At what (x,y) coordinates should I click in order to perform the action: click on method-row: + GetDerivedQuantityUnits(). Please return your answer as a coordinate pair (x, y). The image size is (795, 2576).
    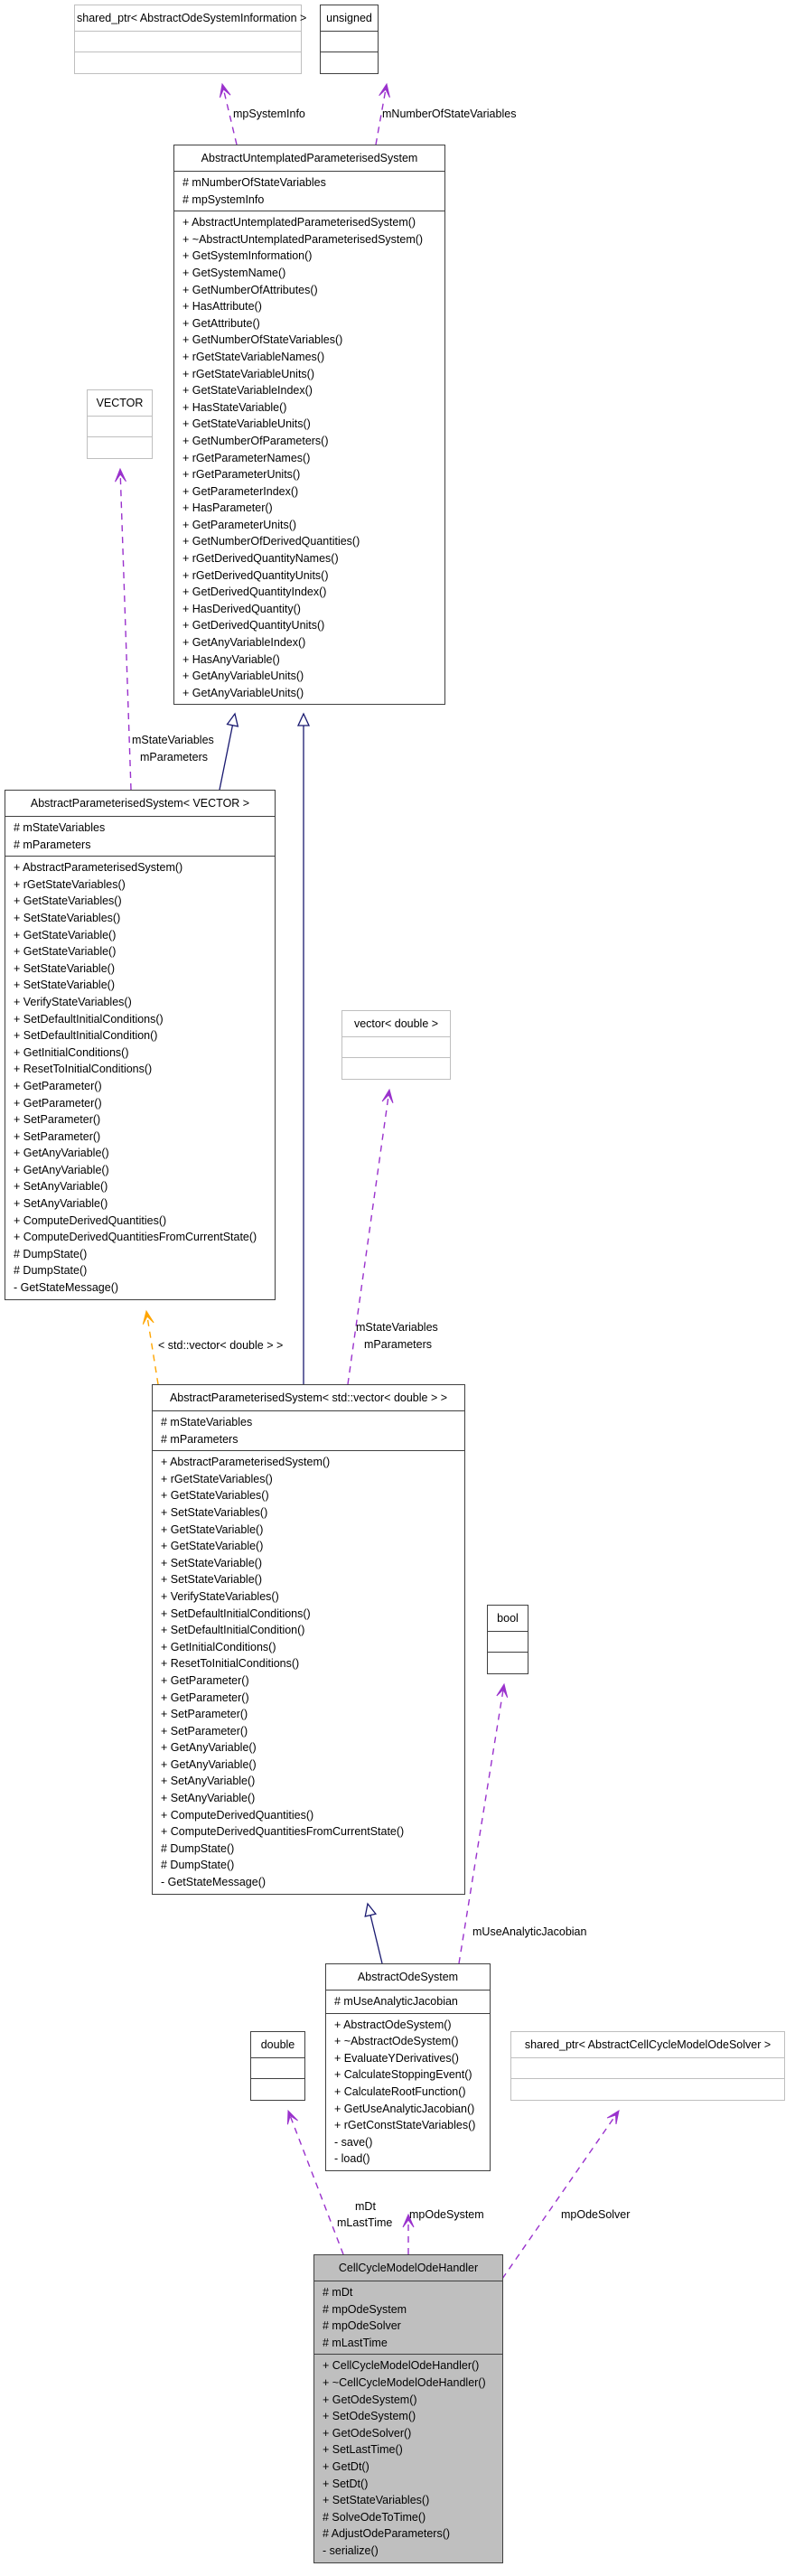
    Looking at the image, I should click on (308, 625).